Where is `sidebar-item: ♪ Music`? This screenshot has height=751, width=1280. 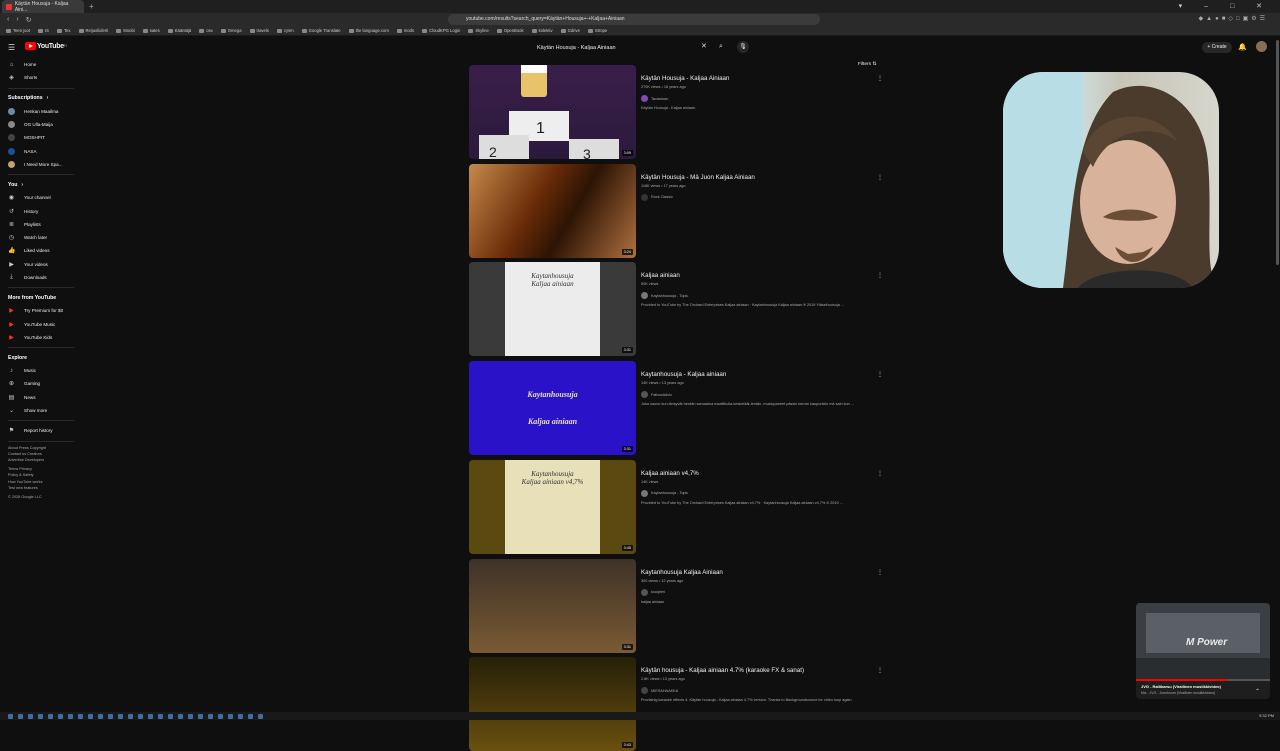
sidebar-item: ♪ Music is located at coordinates (41, 370).